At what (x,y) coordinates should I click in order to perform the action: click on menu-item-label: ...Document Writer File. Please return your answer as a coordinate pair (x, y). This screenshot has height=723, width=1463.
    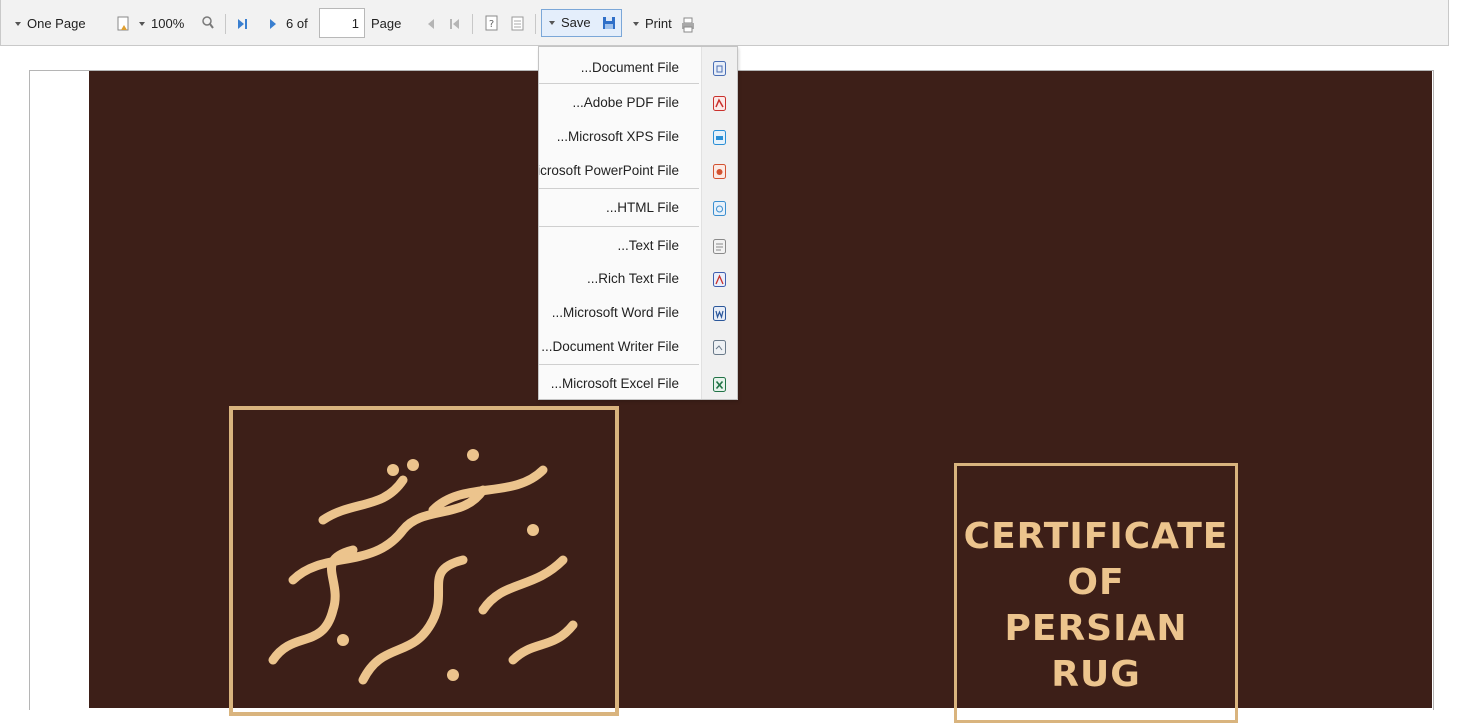
    Looking at the image, I should click on (610, 346).